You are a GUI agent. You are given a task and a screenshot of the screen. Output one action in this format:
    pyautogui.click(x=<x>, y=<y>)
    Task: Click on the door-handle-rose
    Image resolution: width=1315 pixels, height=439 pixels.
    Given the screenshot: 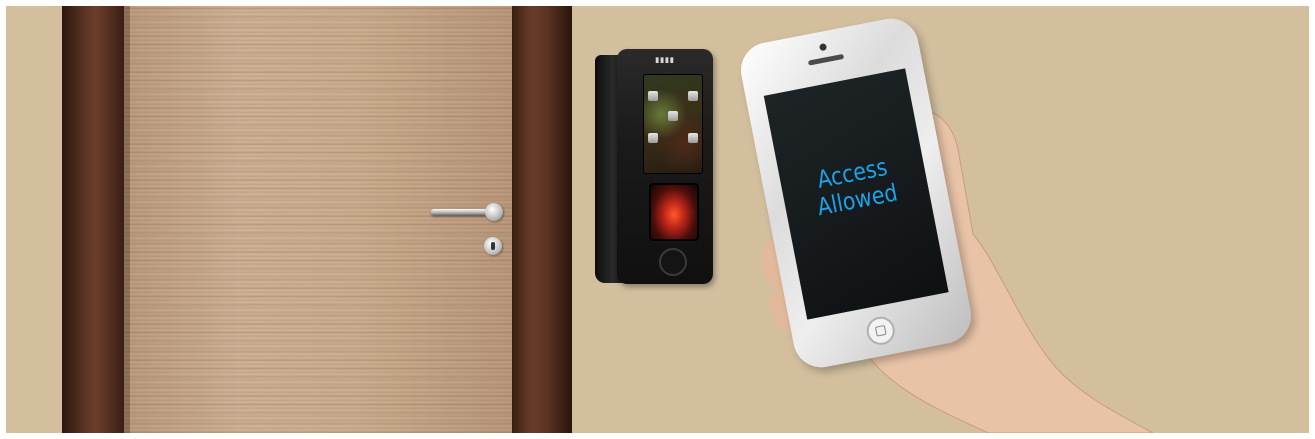 What is the action you would take?
    pyautogui.click(x=494, y=212)
    